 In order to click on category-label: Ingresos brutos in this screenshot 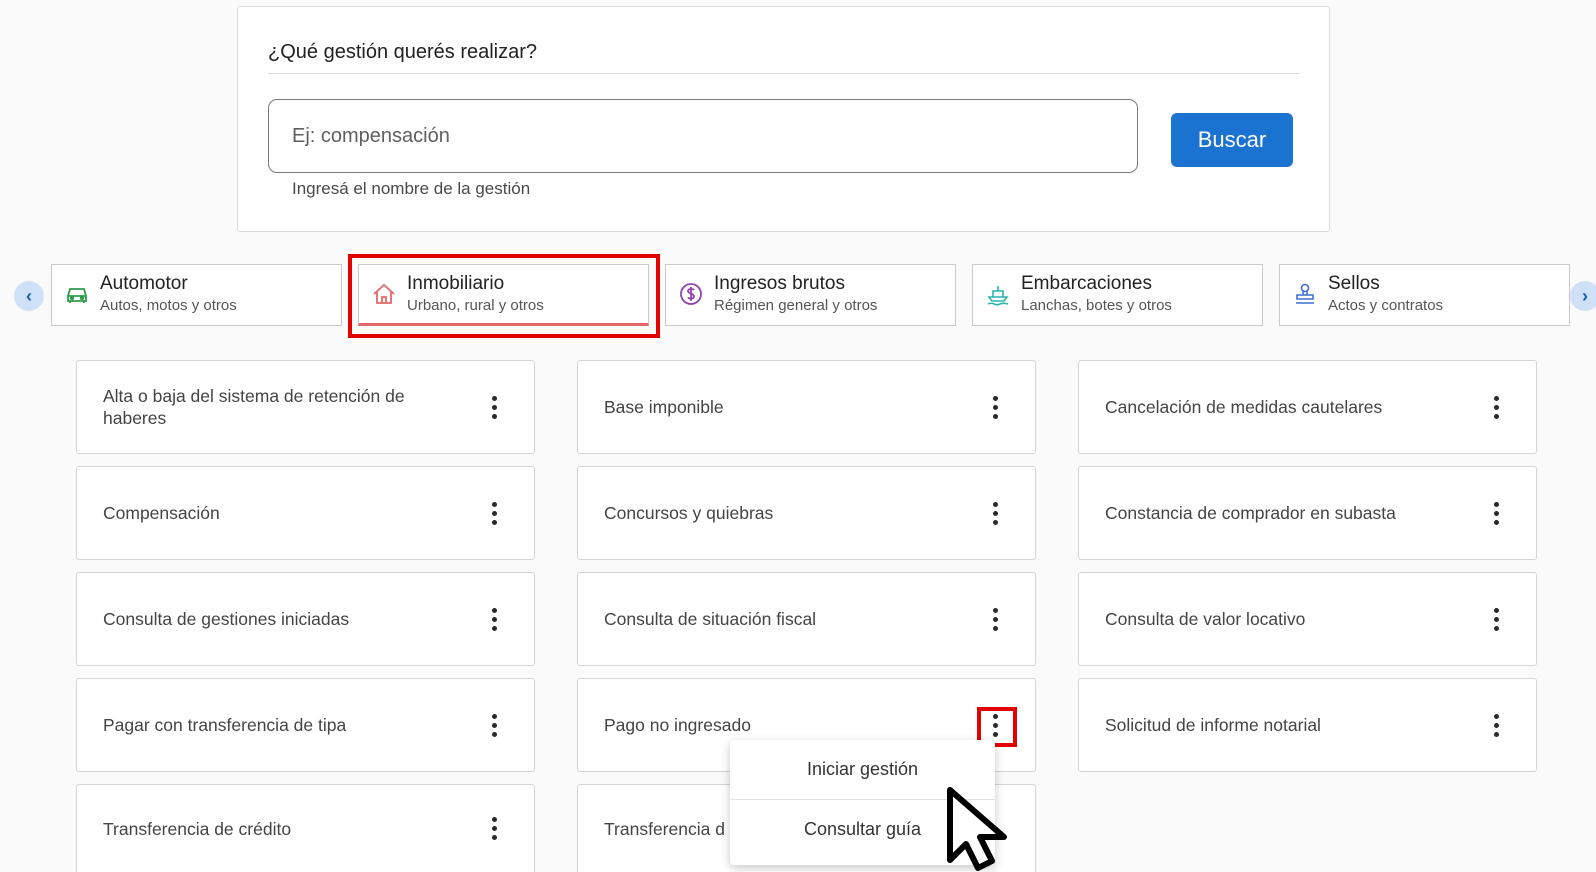, I will do `click(779, 283)`.